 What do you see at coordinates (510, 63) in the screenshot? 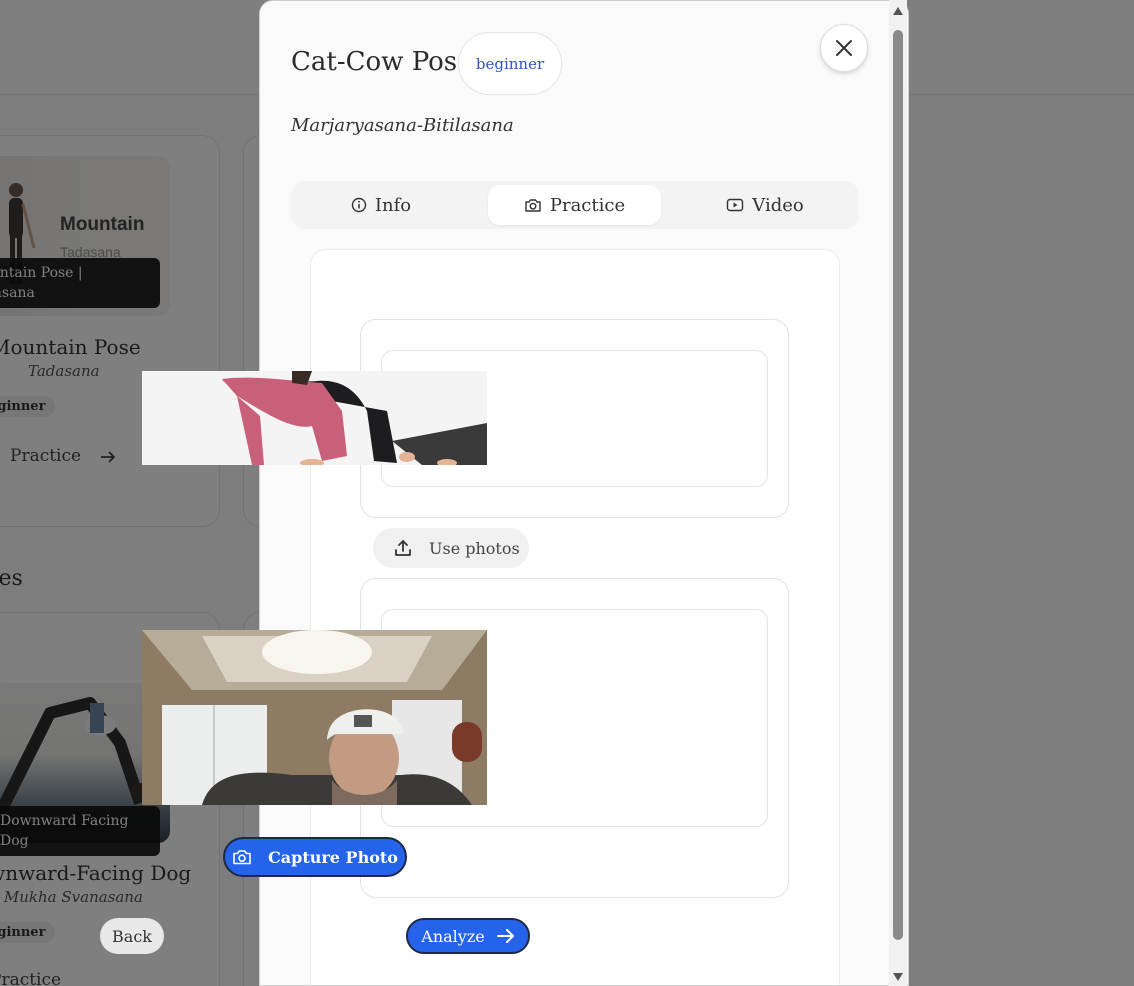
I see `level-badge: beginner` at bounding box center [510, 63].